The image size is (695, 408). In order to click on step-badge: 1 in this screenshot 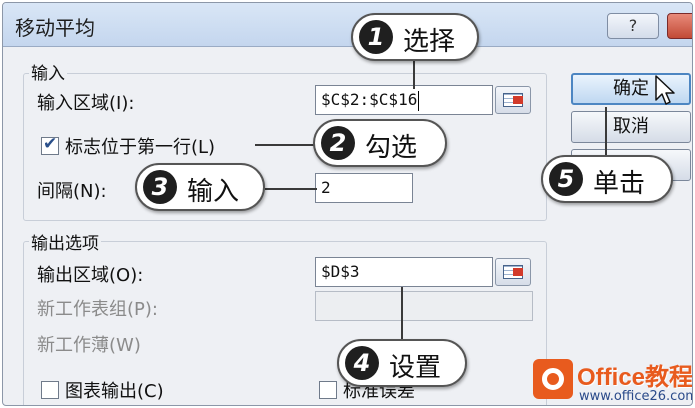, I will do `click(376, 37)`.